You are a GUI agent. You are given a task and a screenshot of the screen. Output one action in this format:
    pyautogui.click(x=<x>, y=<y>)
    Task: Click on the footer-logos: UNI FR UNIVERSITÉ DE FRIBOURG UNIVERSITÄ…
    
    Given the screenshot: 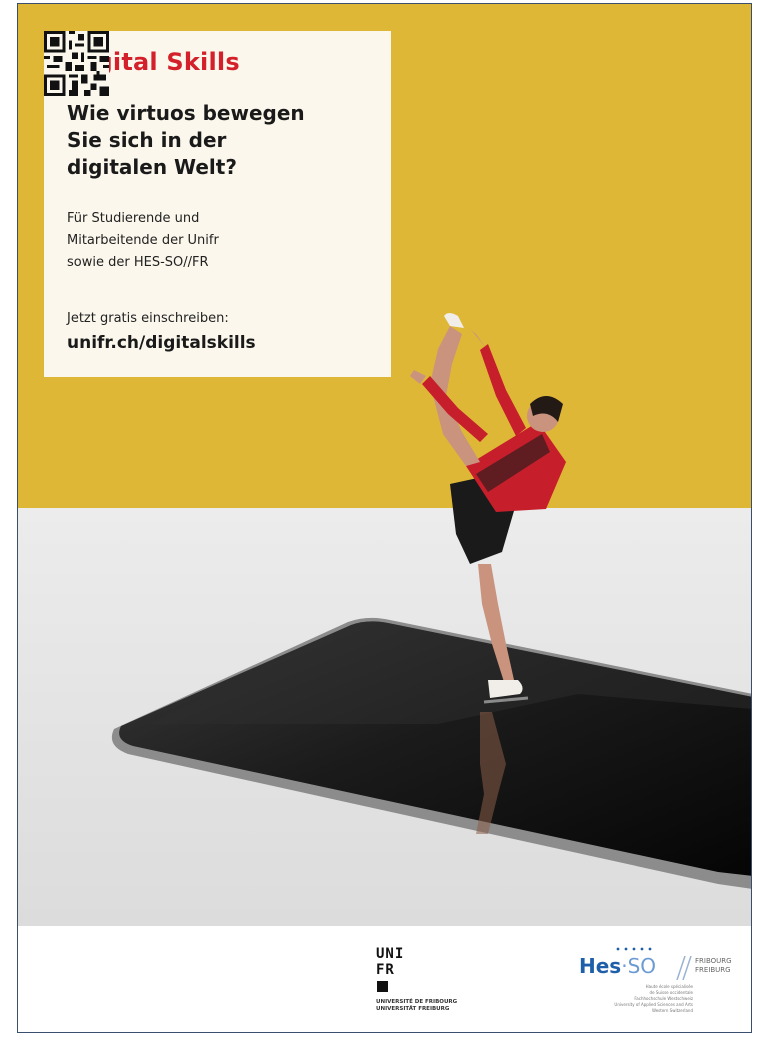 What is the action you would take?
    pyautogui.click(x=384, y=979)
    